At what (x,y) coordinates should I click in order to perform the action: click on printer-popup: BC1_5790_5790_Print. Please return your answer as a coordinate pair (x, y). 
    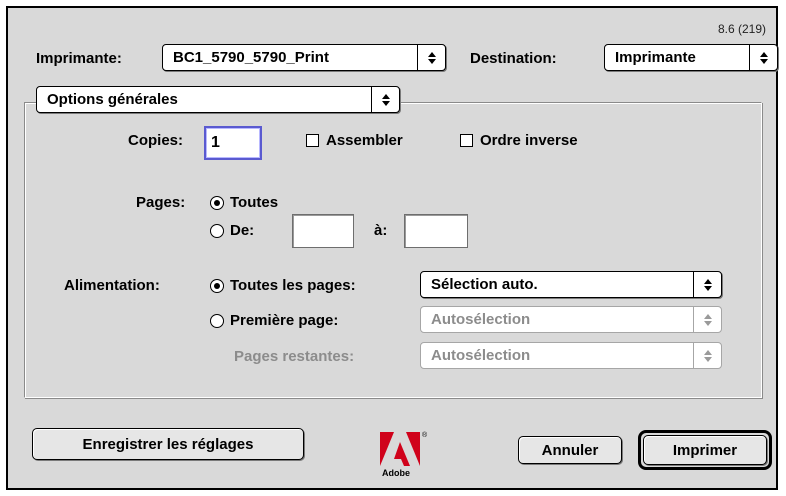
    Looking at the image, I should click on (304, 57).